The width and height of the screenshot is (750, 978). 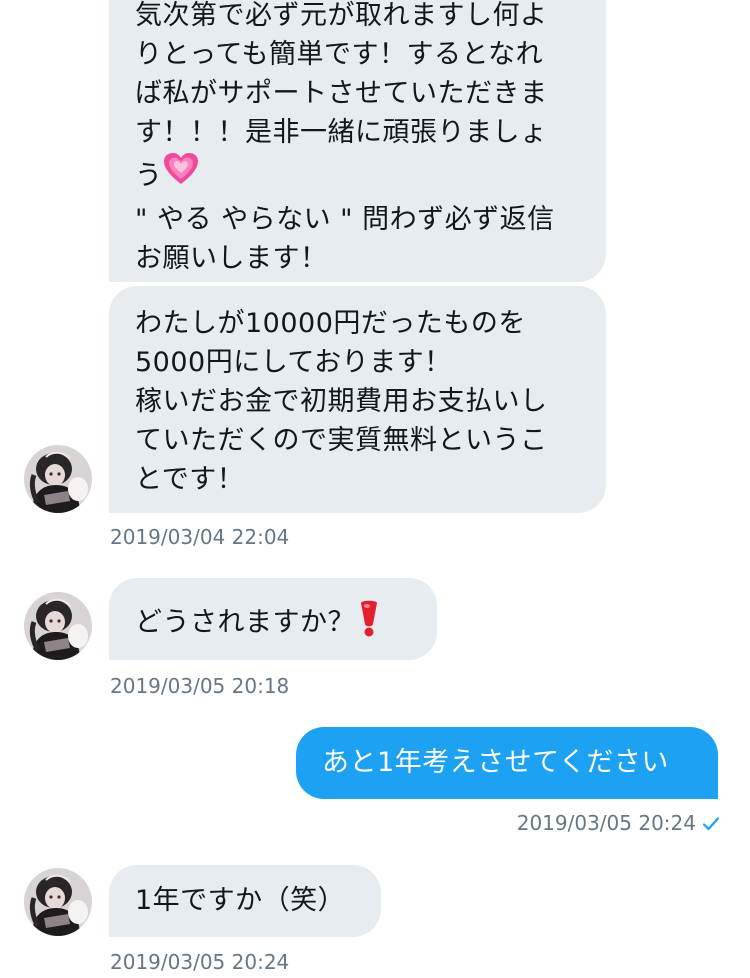 What do you see at coordinates (240, 900) in the screenshot?
I see `message-text: 1年ですか（笑）` at bounding box center [240, 900].